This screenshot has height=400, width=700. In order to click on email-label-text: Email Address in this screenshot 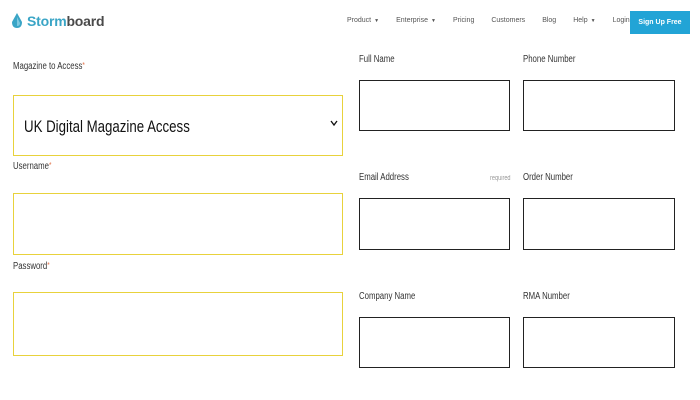, I will do `click(384, 177)`.